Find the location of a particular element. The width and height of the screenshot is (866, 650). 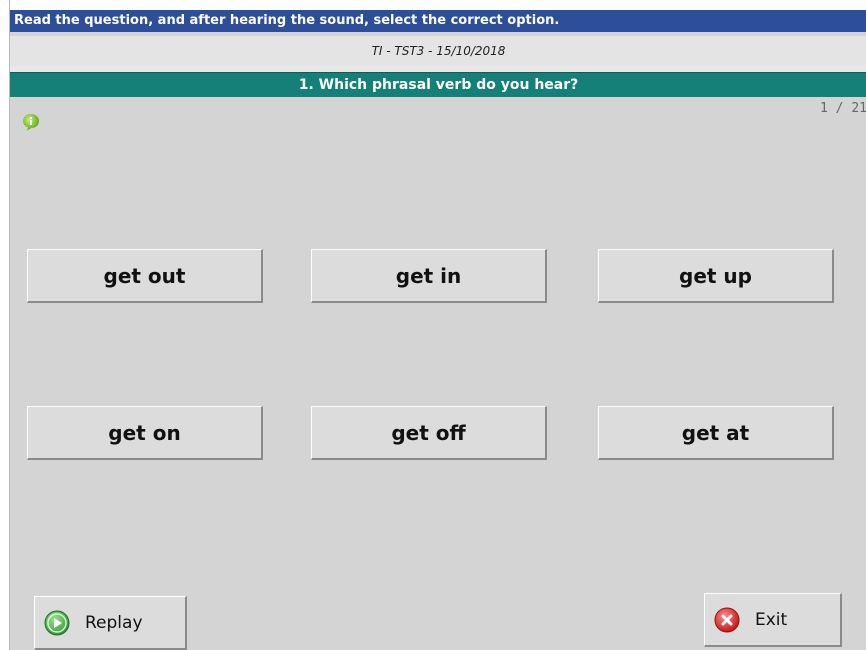

option-label: get on is located at coordinates (144, 432).